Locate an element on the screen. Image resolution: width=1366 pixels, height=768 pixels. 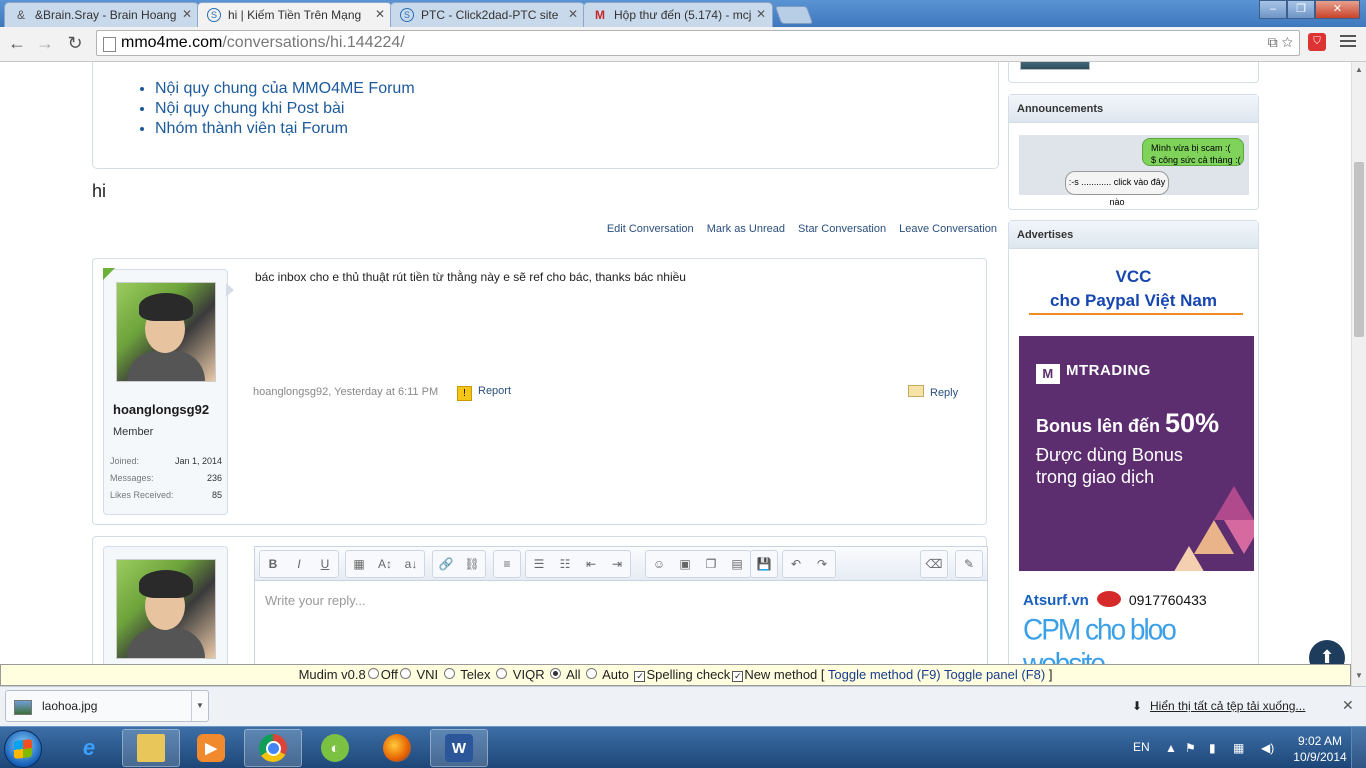
mudim-radio-all is located at coordinates (556, 673).